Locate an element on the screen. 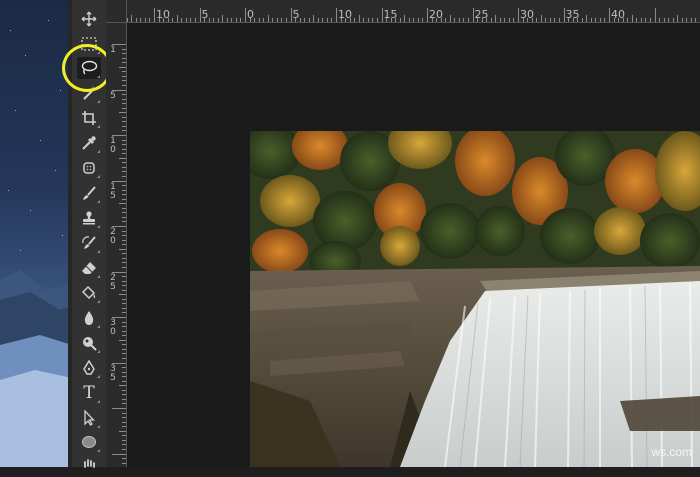  move-tool is located at coordinates (89, 19).